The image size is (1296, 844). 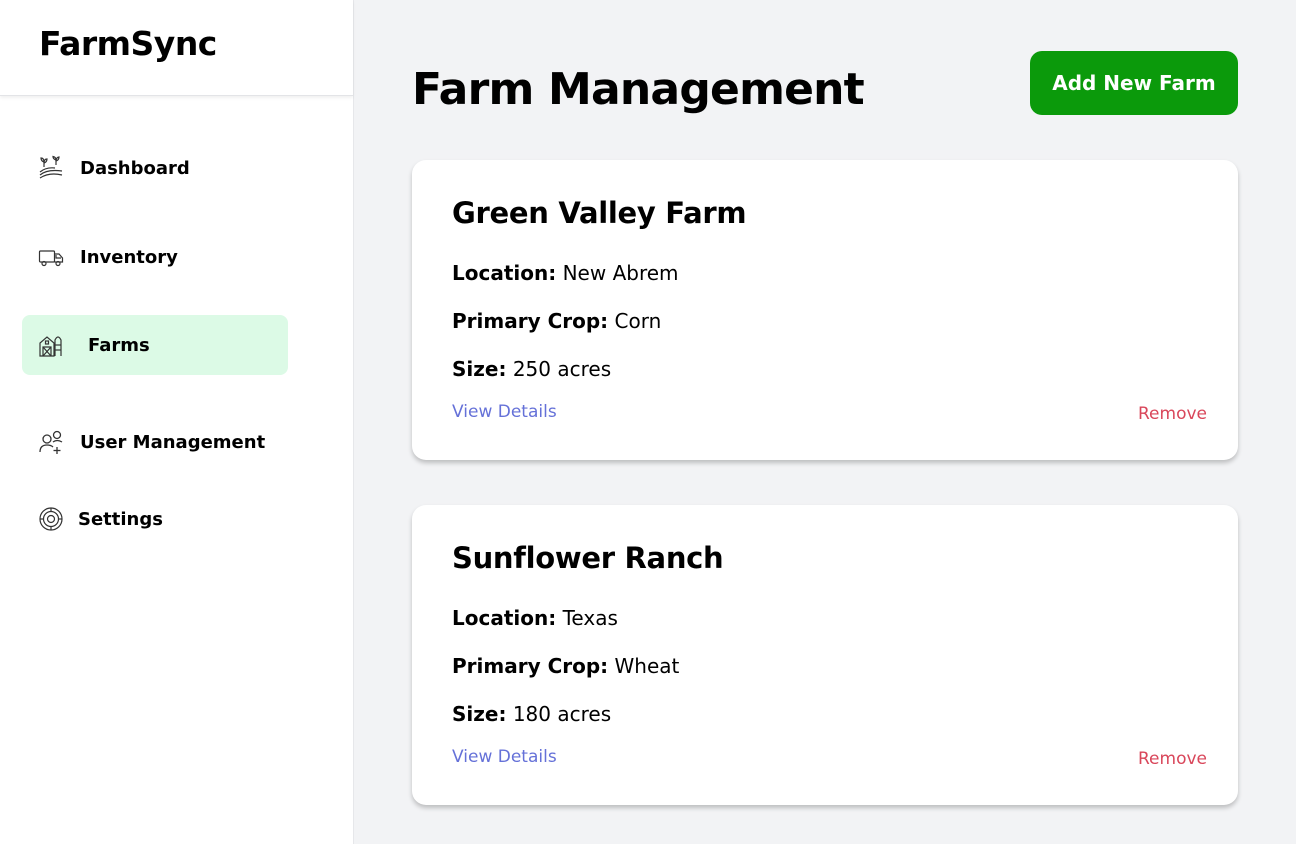 What do you see at coordinates (638, 321) in the screenshot?
I see `crop-value: Corn` at bounding box center [638, 321].